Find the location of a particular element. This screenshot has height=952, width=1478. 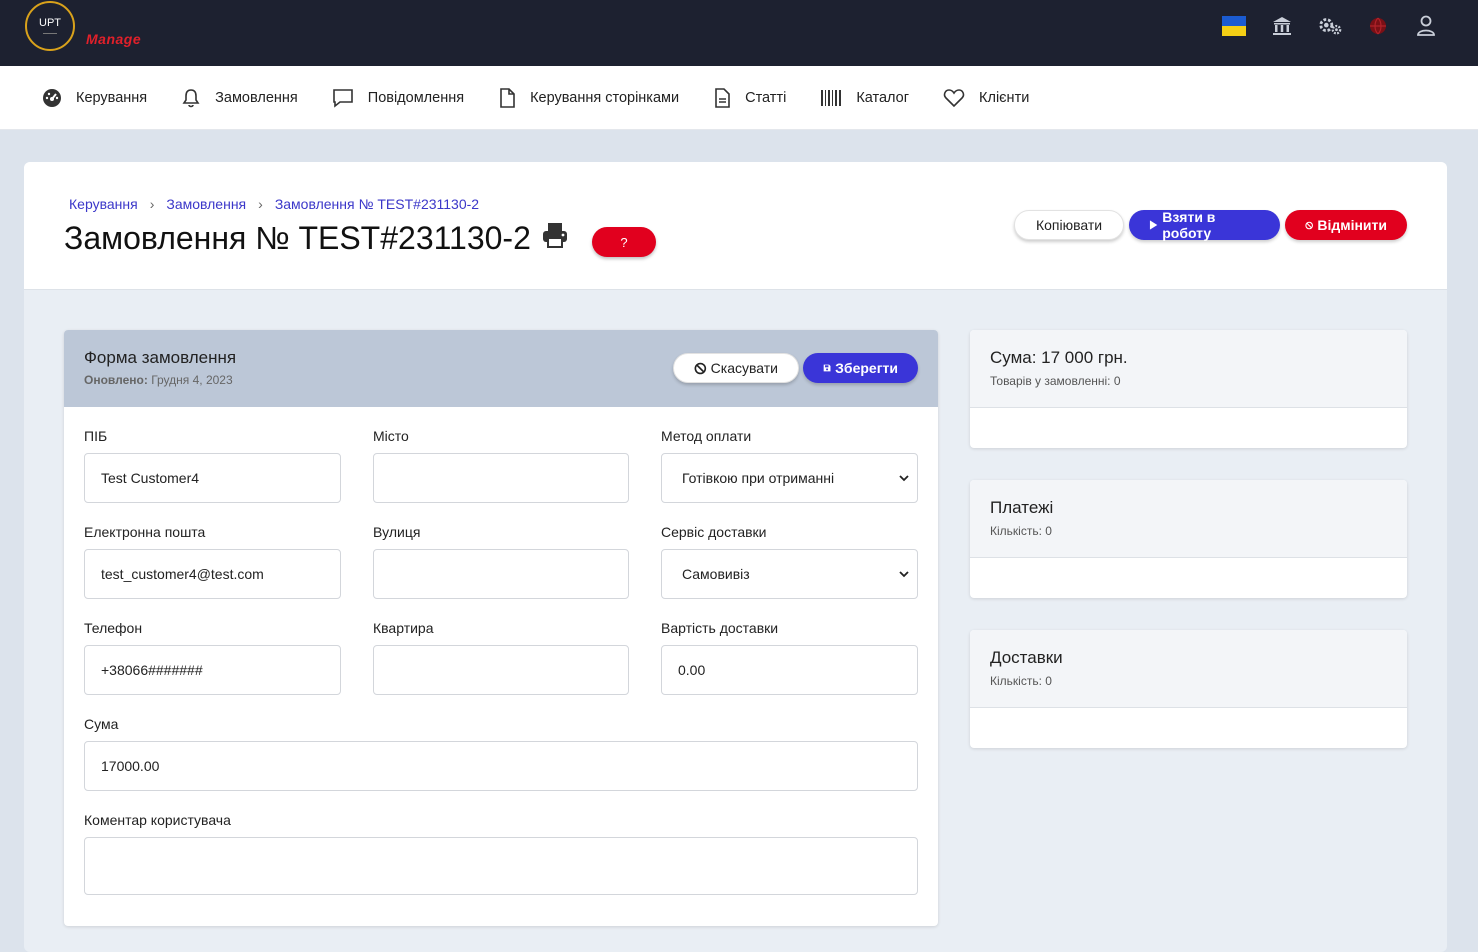

bank-icon is located at coordinates (1282, 26).